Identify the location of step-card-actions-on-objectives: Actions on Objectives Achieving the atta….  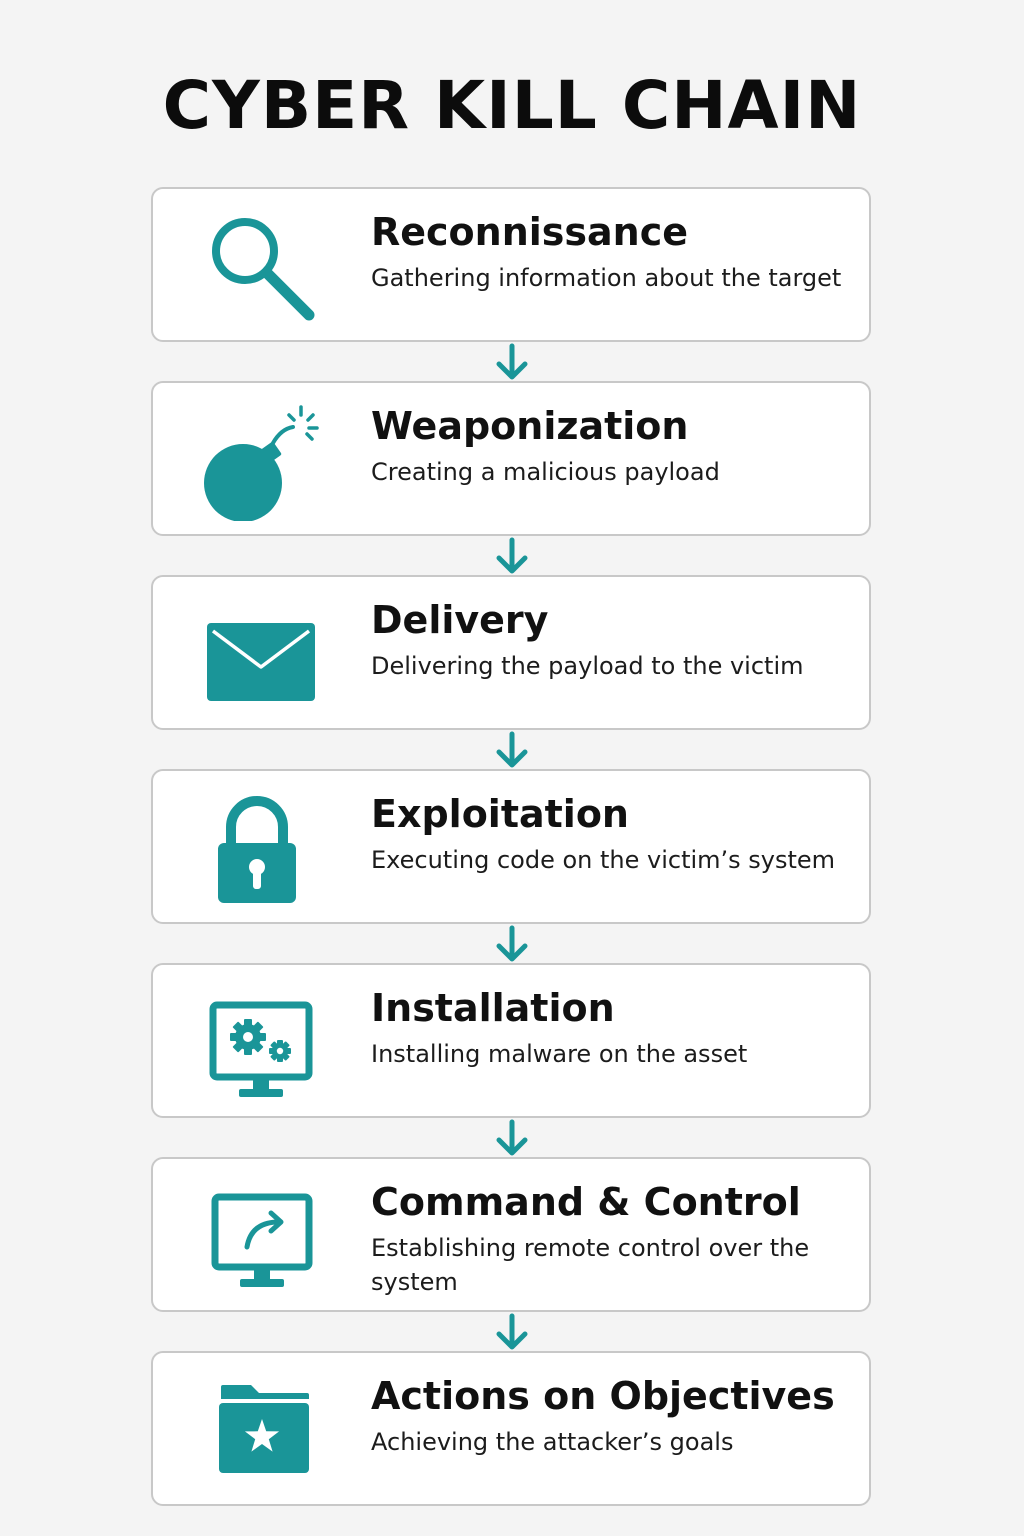
(511, 1428).